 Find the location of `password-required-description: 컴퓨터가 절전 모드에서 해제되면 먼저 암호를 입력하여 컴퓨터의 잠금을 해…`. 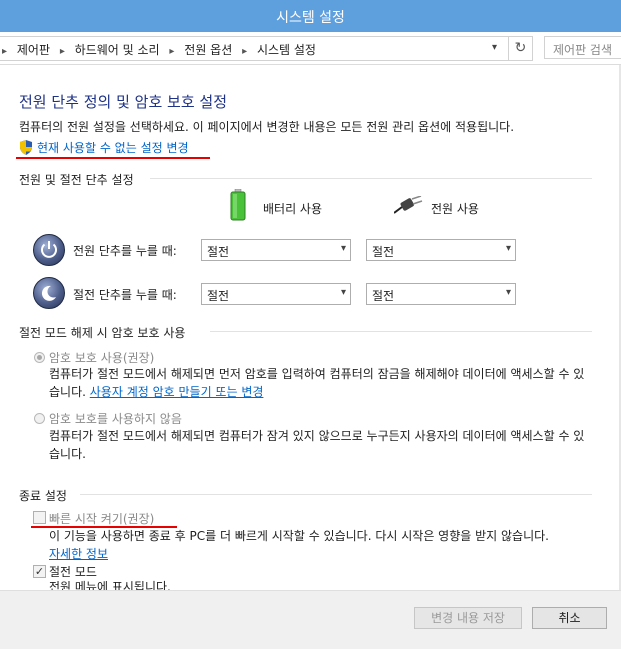

password-required-description: 컴퓨터가 절전 모드에서 해제되면 먼저 암호를 입력하여 컴퓨터의 잠금을 해… is located at coordinates (319, 383).